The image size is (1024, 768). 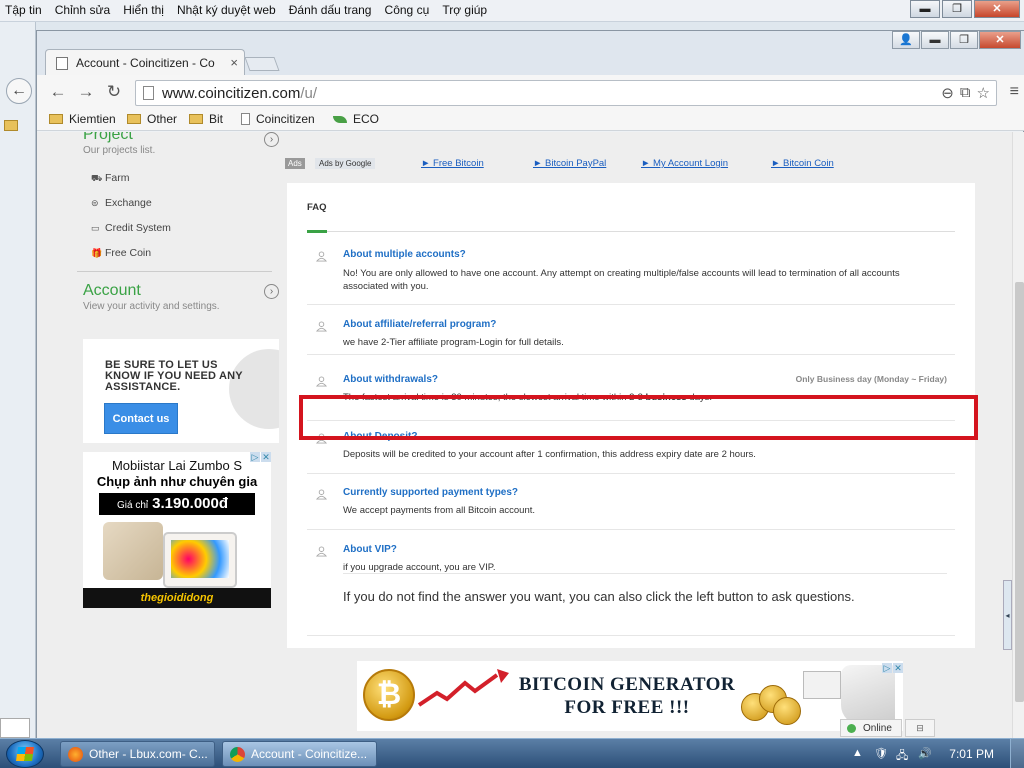 I want to click on close-button: ✕, so click(x=1000, y=40).